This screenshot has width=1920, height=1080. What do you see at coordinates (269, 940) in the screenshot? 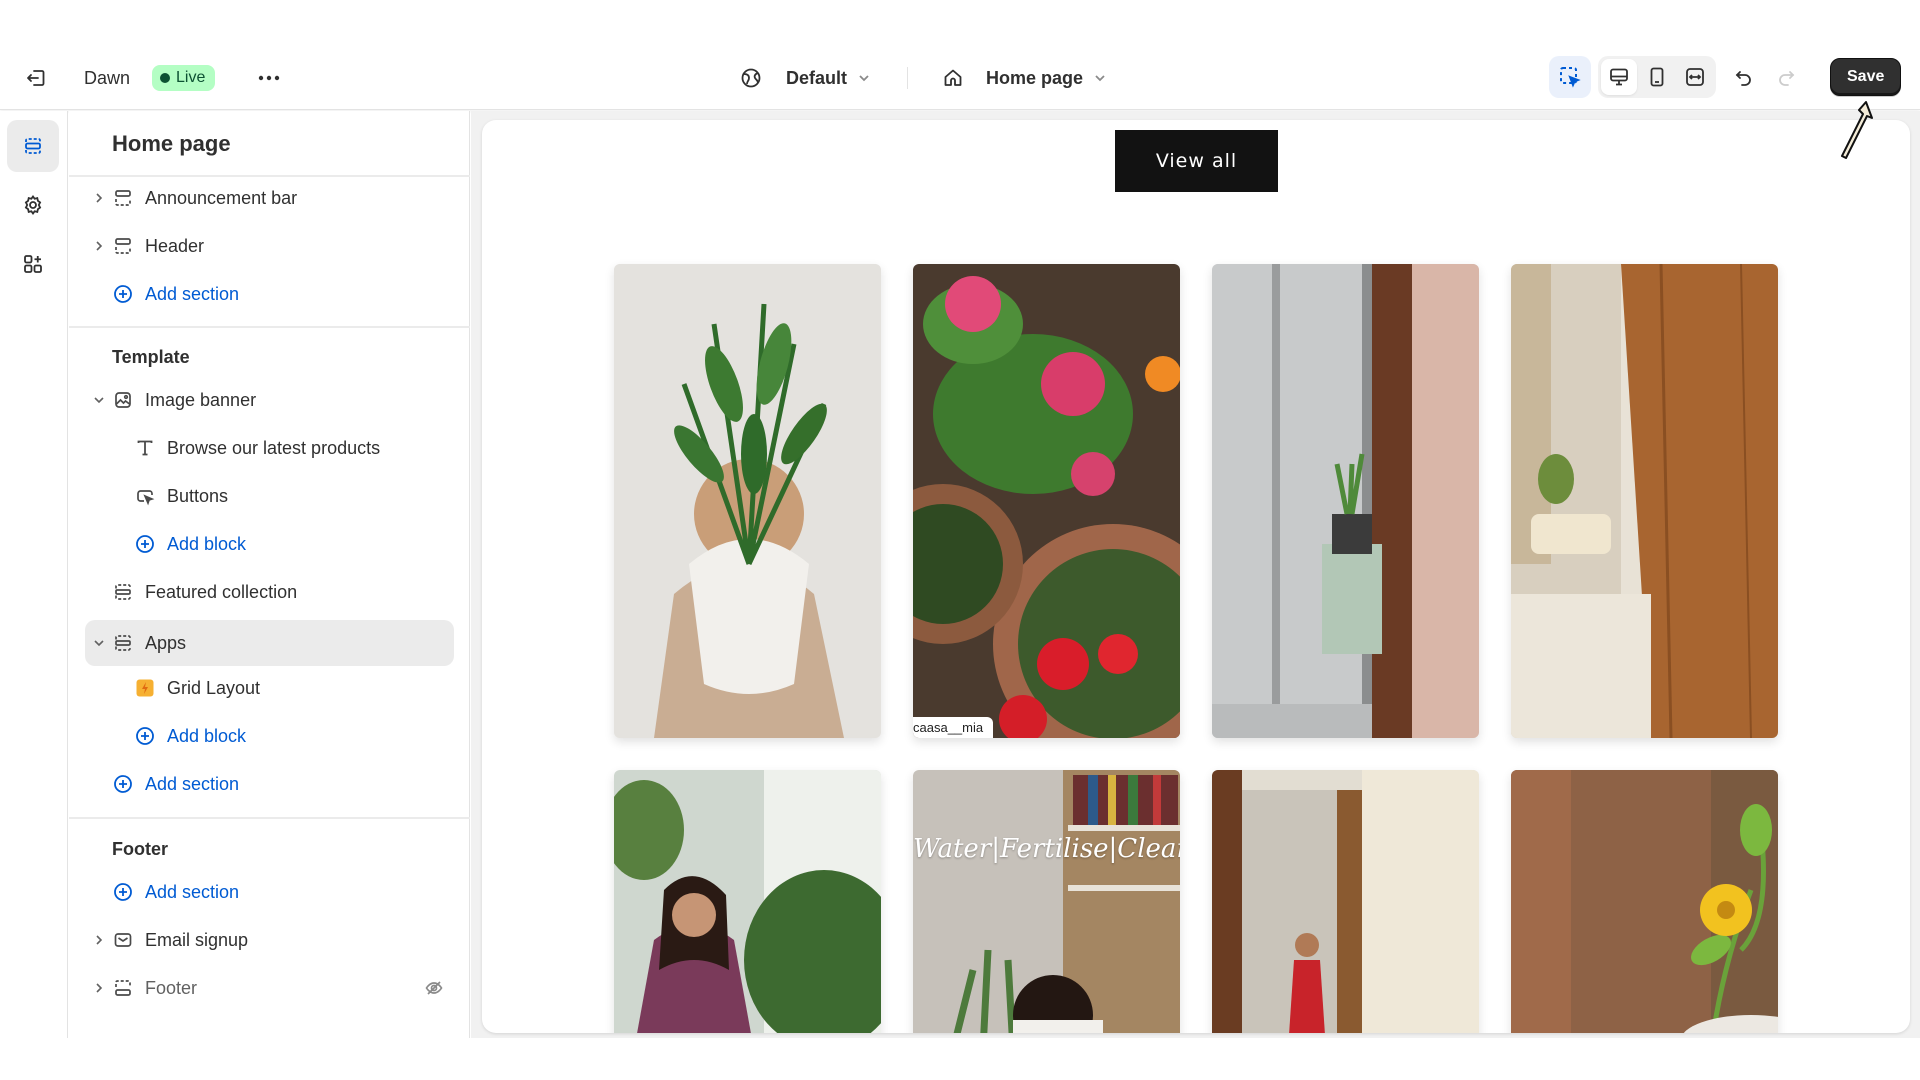
I see `section-item-email-signup: Email signup` at bounding box center [269, 940].